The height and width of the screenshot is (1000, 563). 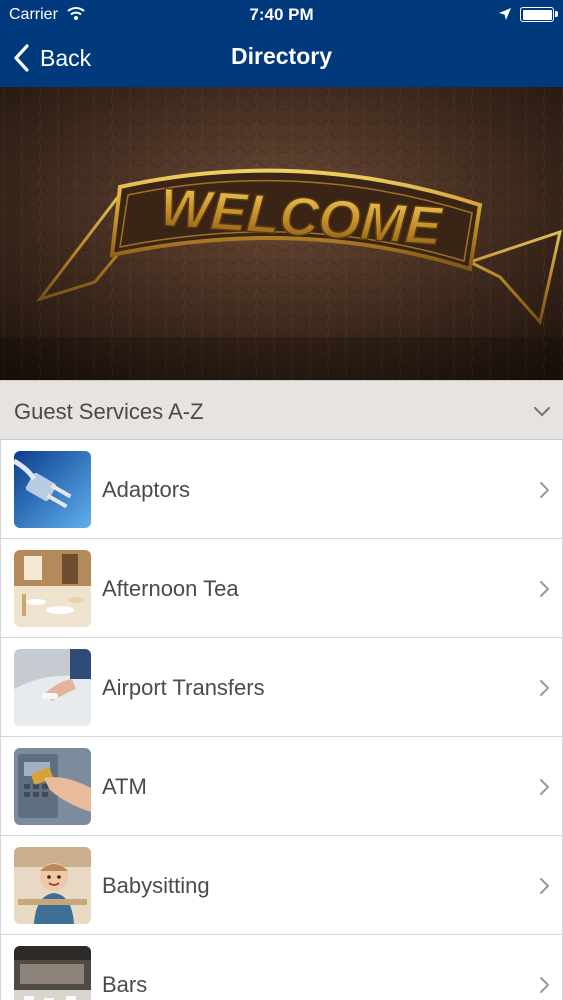 I want to click on list-item-adaptors: Adaptors, so click(x=281, y=489).